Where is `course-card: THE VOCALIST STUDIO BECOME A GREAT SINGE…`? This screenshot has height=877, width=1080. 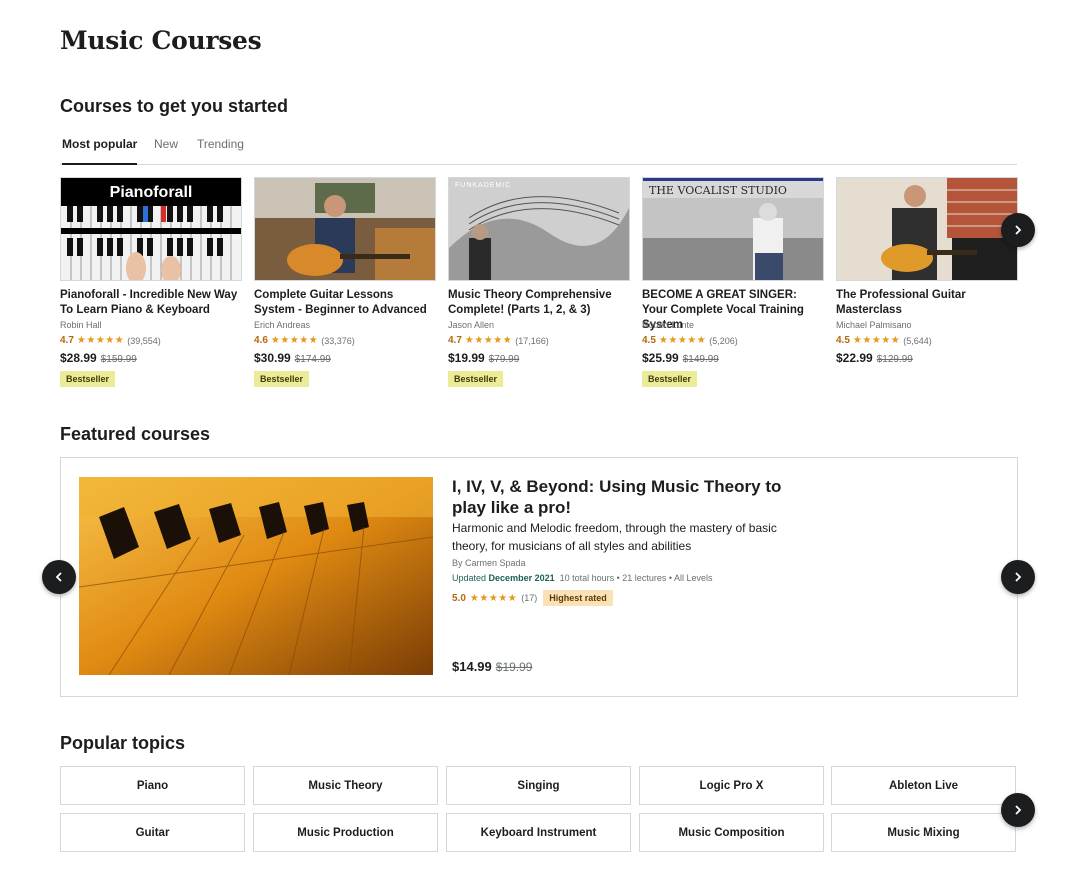 course-card: THE VOCALIST STUDIO BECOME A GREAT SINGE… is located at coordinates (733, 282).